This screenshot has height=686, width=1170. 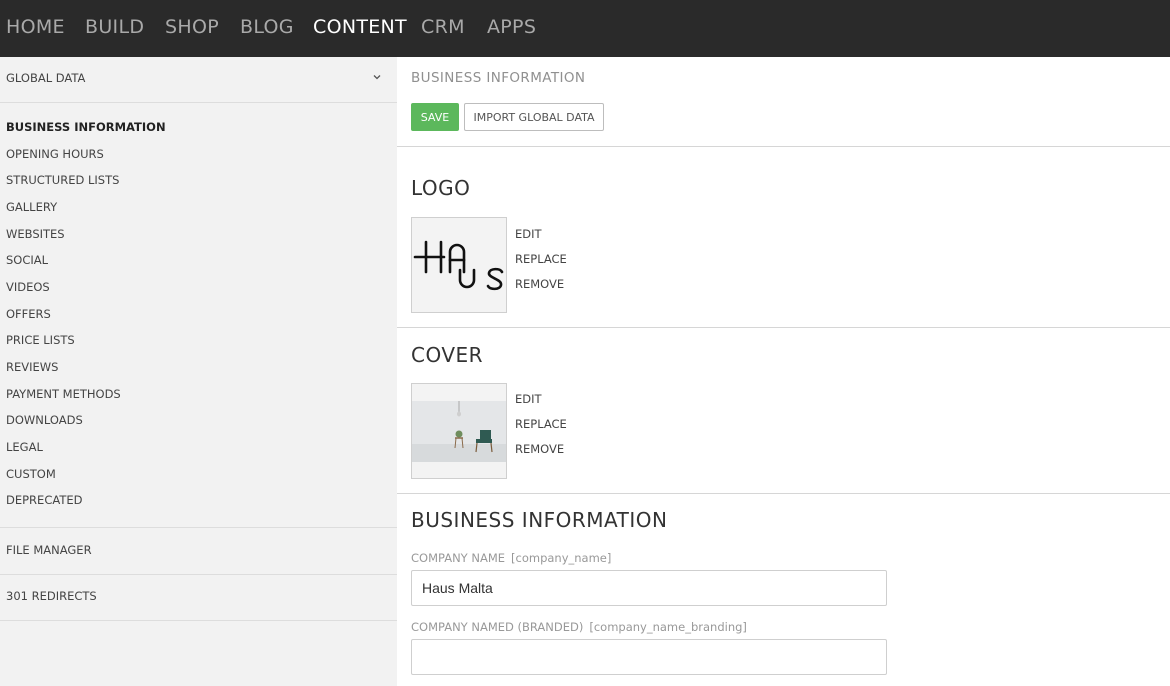 I want to click on cover-heading: COVER, so click(x=447, y=355).